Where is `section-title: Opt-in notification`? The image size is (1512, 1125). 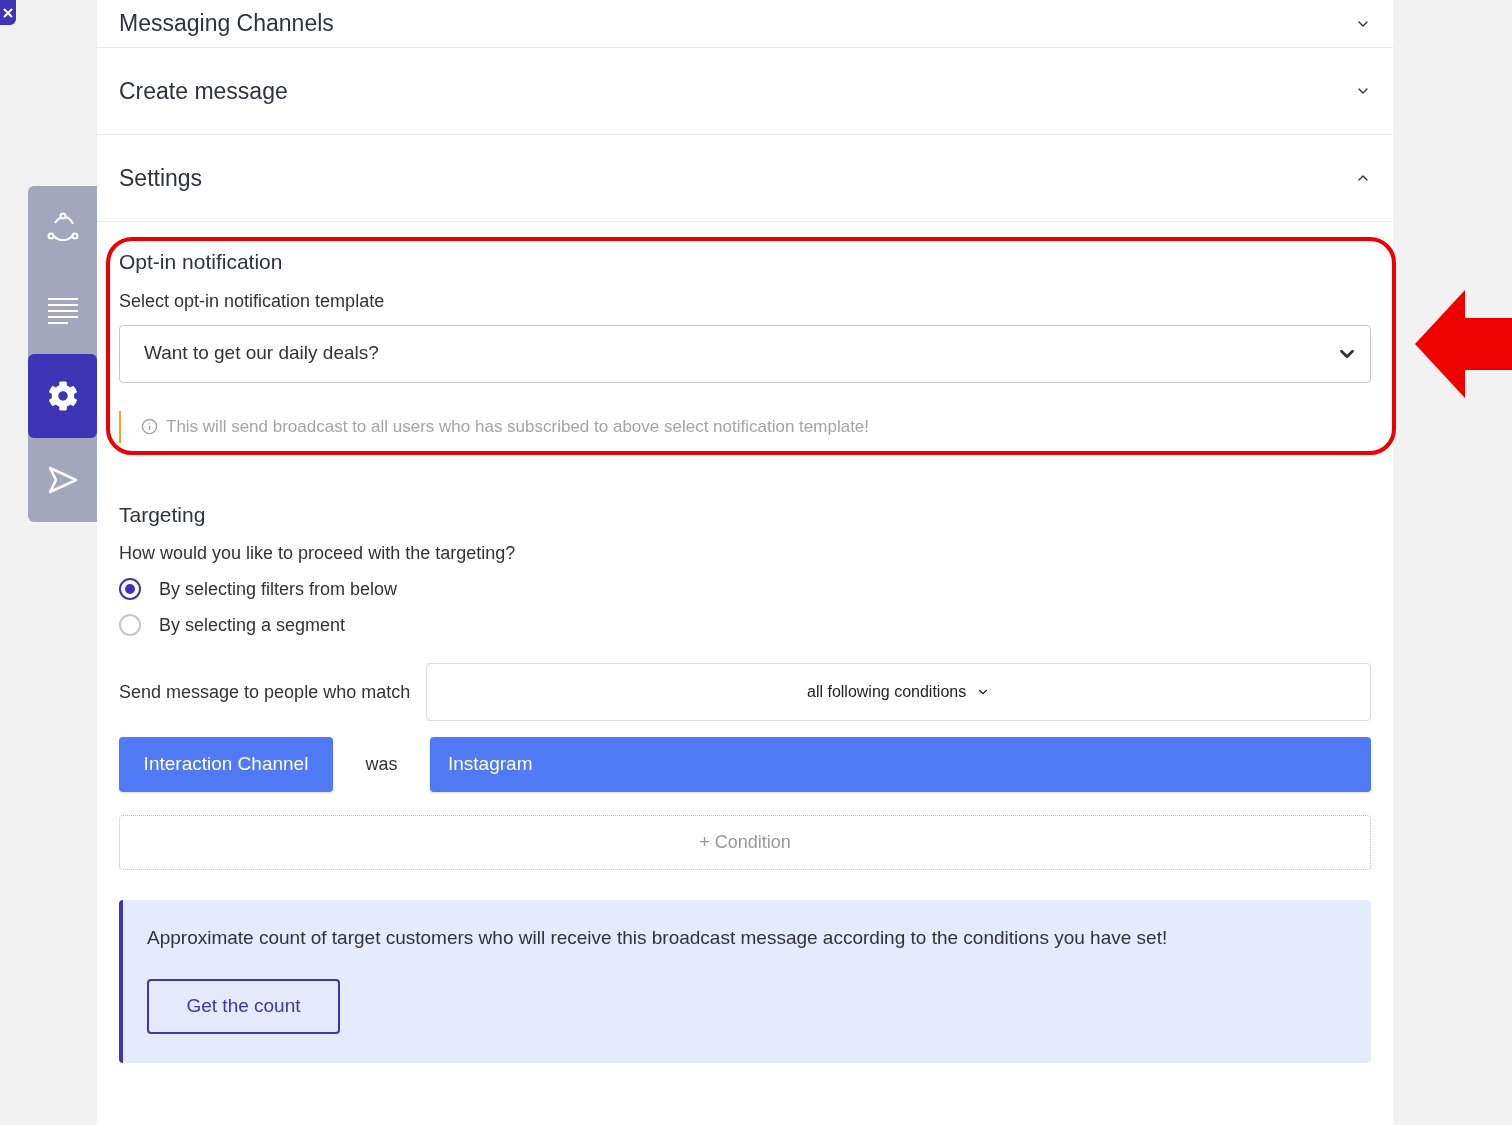
section-title: Opt-in notification is located at coordinates (201, 262).